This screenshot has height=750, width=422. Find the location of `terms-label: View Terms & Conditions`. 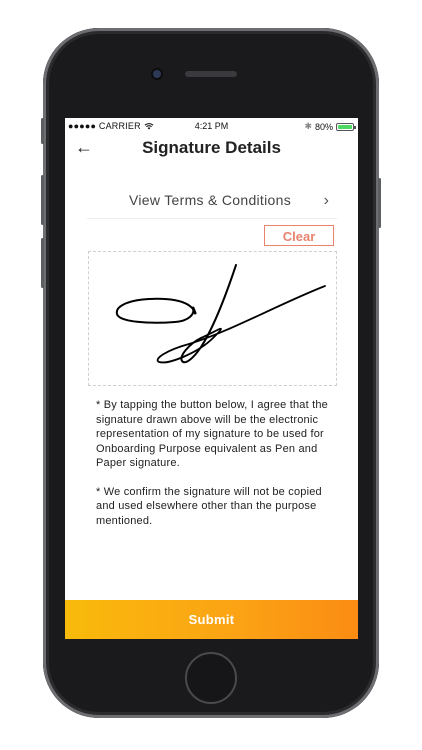

terms-label: View Terms & Conditions is located at coordinates (210, 200).